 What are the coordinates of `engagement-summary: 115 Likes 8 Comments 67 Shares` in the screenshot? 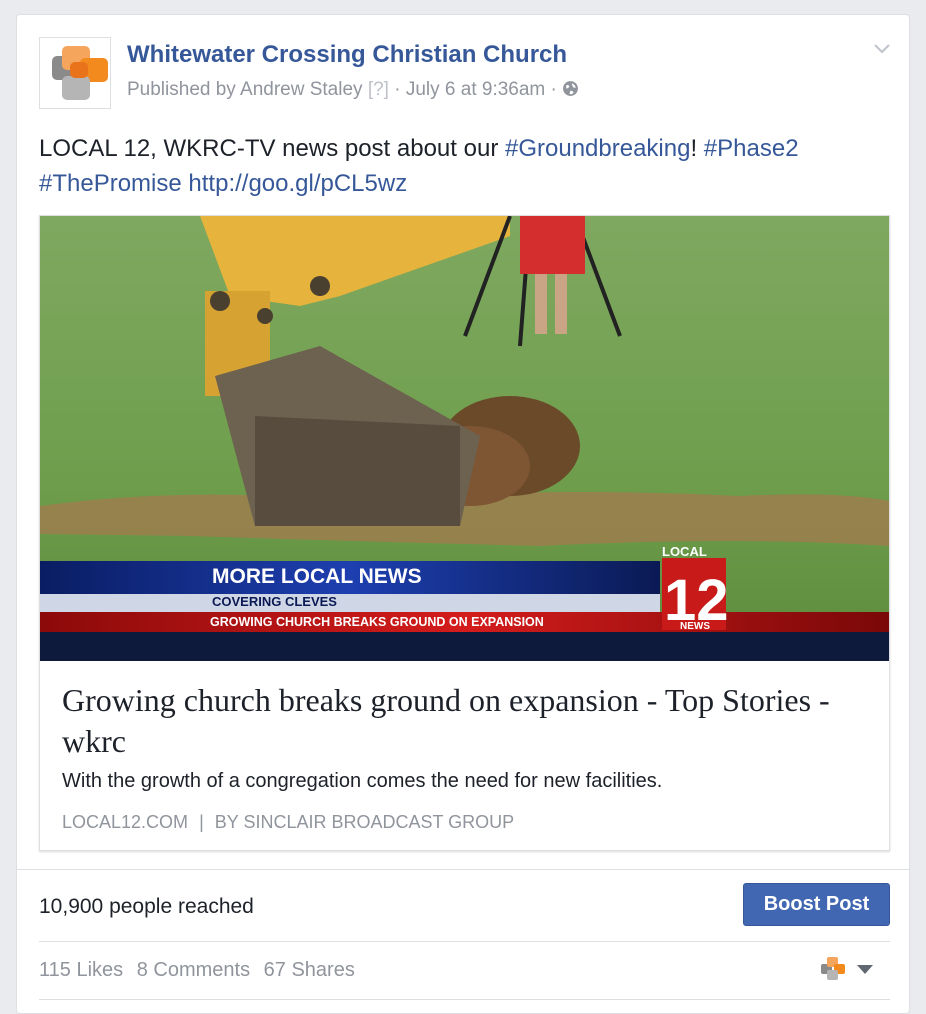 It's located at (201, 970).